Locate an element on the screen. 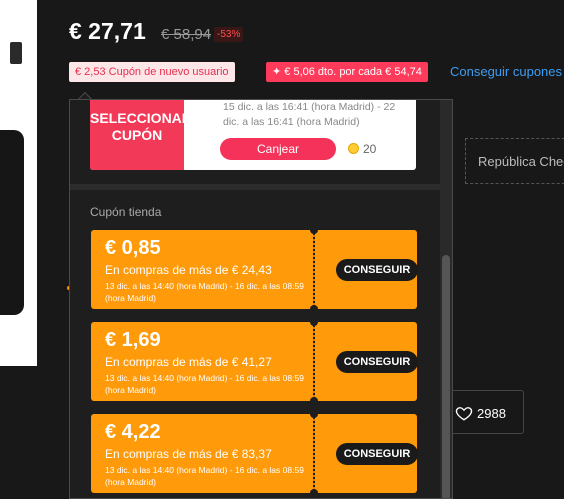 This screenshot has height=499, width=564. current-price: € 27,71 is located at coordinates (107, 31).